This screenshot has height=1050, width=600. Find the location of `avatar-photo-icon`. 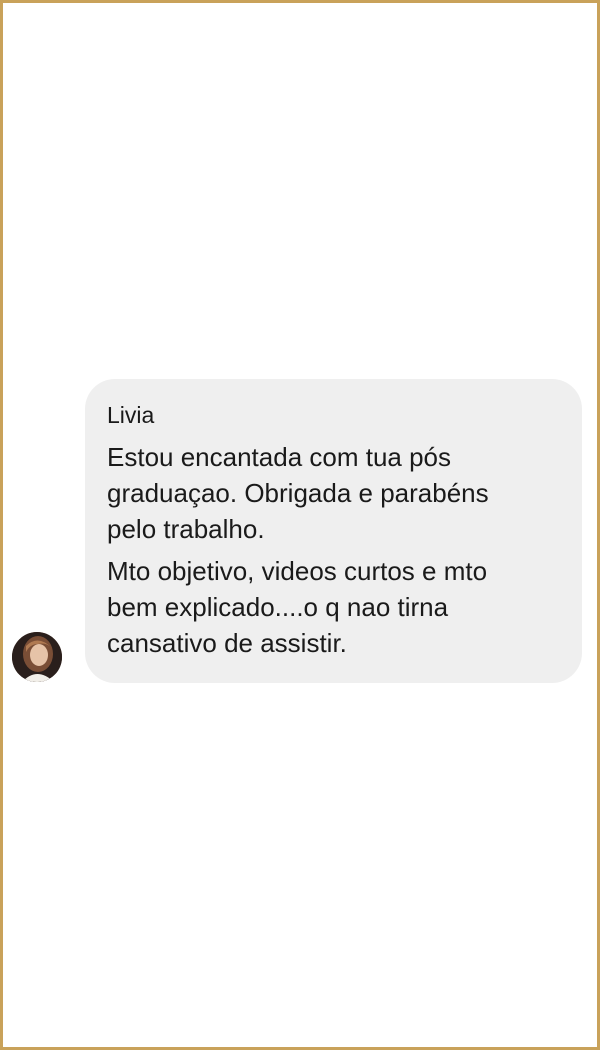

avatar-photo-icon is located at coordinates (37, 657).